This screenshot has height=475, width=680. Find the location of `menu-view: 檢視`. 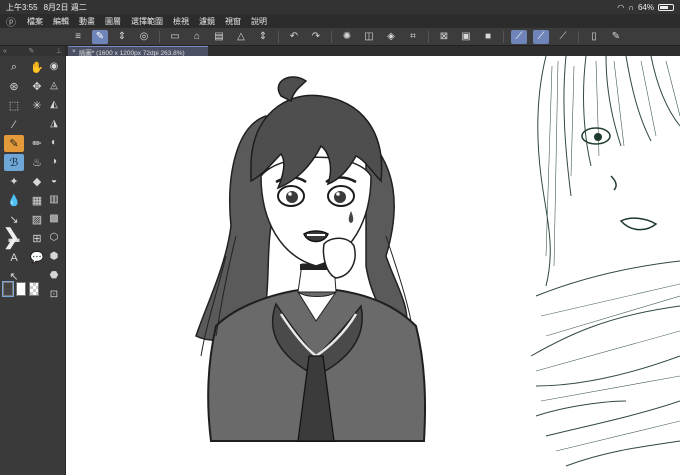

menu-view: 檢視 is located at coordinates (181, 21).